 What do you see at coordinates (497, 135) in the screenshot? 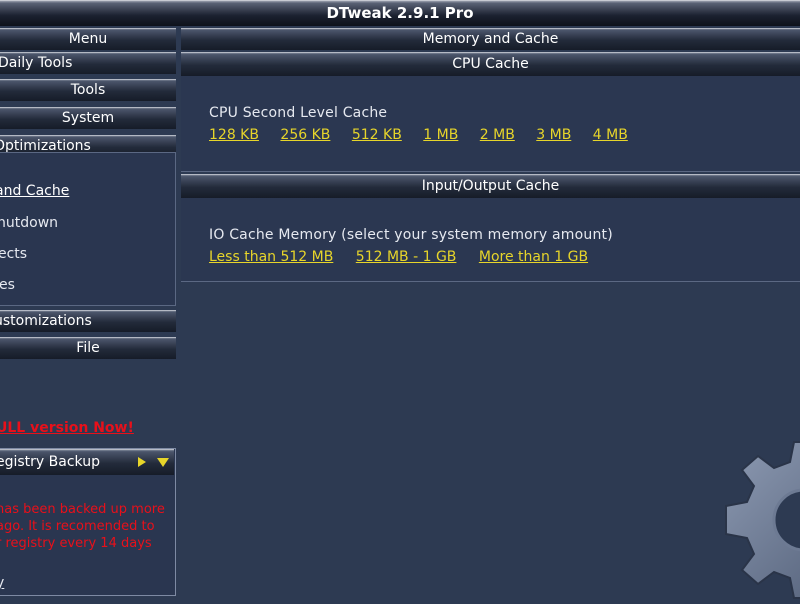
I see `cpu-cache-option-2mb: 2 MB` at bounding box center [497, 135].